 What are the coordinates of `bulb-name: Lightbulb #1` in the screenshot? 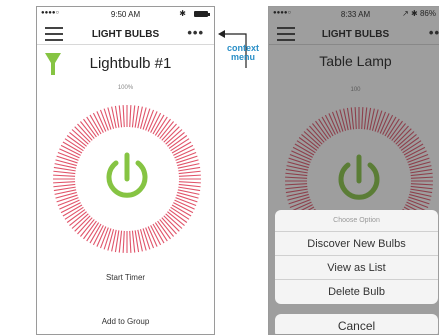 It's located at (130, 63).